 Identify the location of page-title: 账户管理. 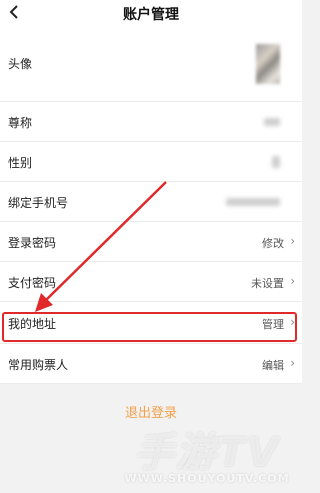
(151, 15).